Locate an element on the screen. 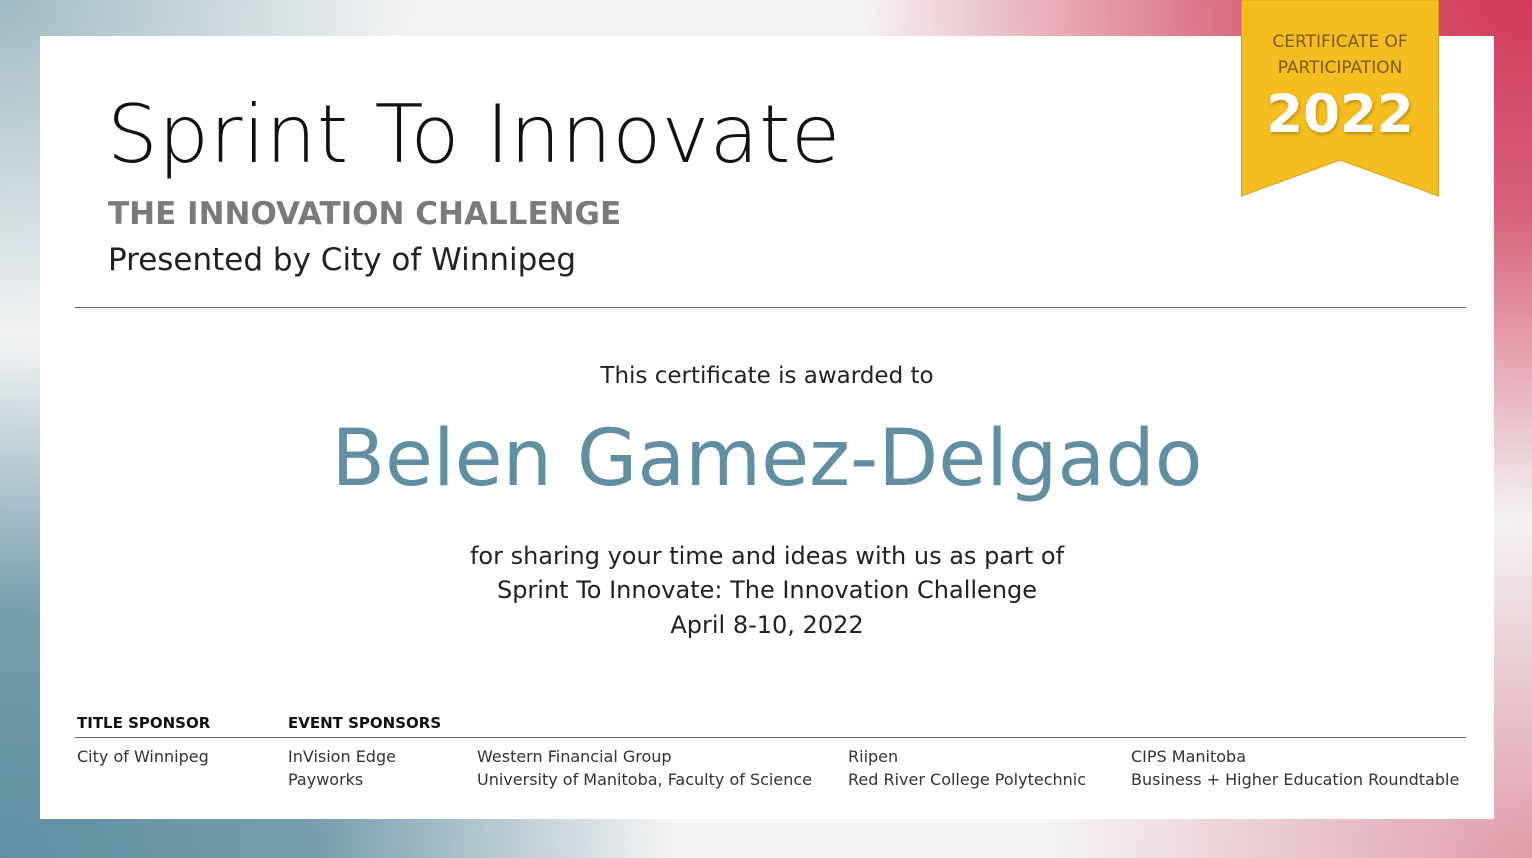 This screenshot has height=858, width=1532. event-sponsor: Red River College Polytechnic is located at coordinates (967, 779).